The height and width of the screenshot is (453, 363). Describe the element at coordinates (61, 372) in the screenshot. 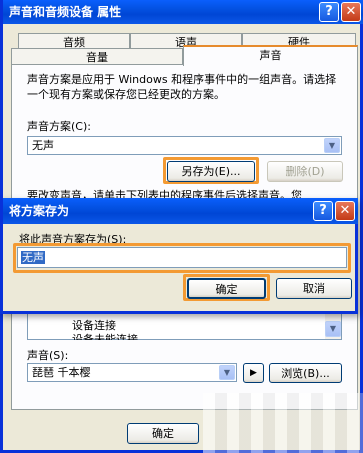

I see `sound-dropdown-value: 琵琶 千本樱` at that location.